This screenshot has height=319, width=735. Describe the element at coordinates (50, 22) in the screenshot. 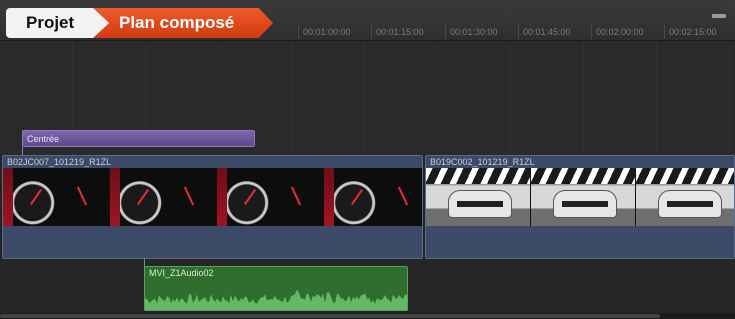

I see `breadcrumb-project-label: Projet` at that location.